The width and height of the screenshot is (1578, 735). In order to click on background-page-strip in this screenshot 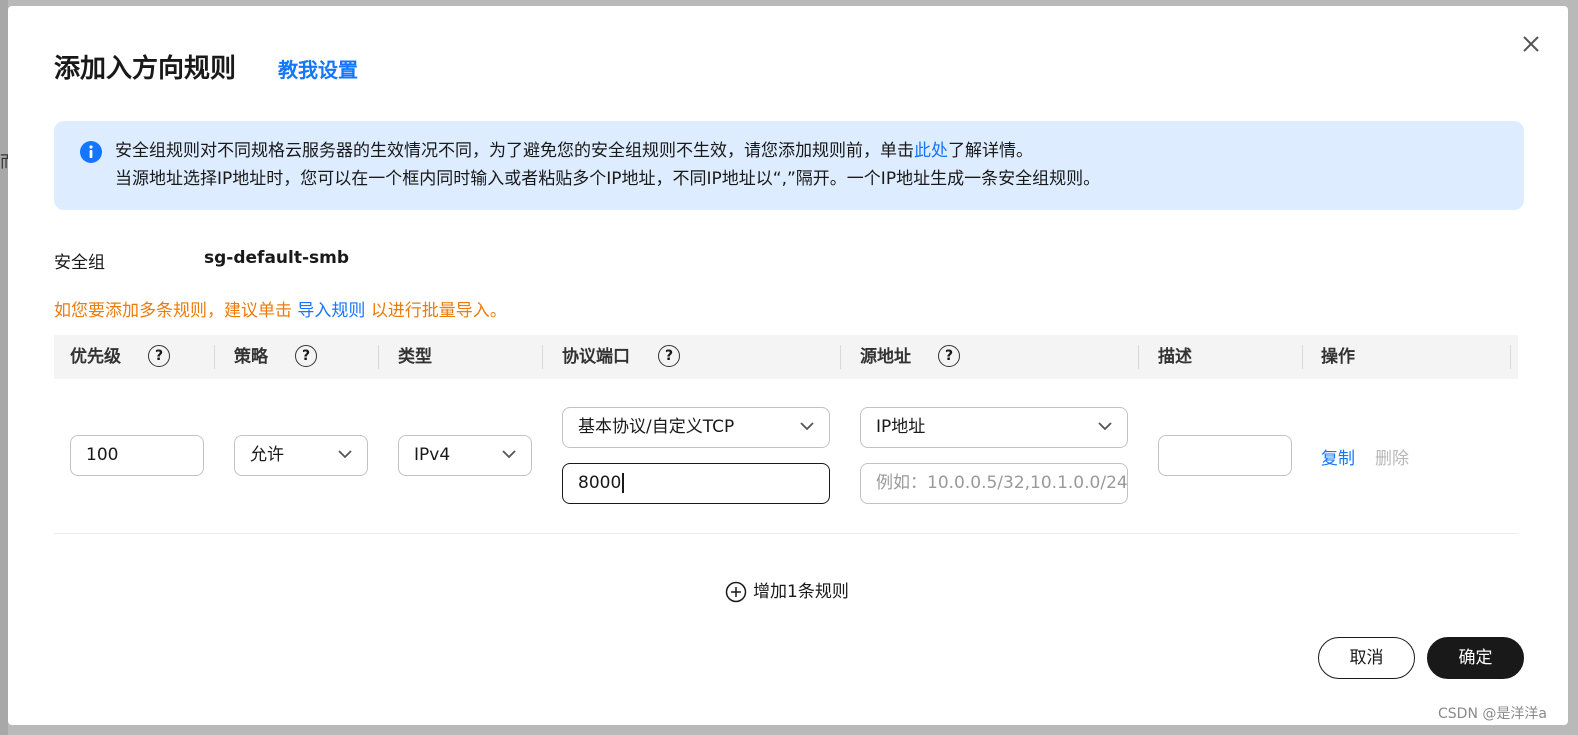, I will do `click(4, 367)`.